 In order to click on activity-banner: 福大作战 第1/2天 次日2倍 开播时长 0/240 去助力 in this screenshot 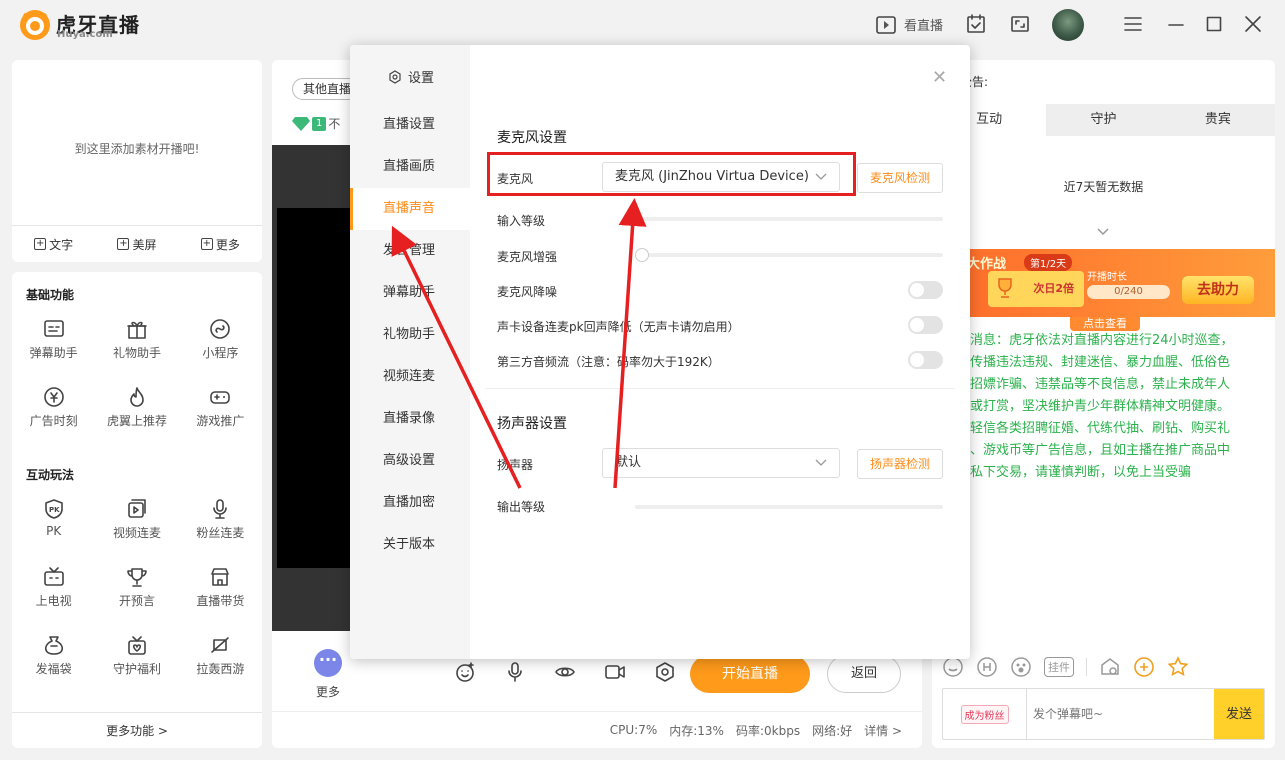, I will do `click(1103, 283)`.